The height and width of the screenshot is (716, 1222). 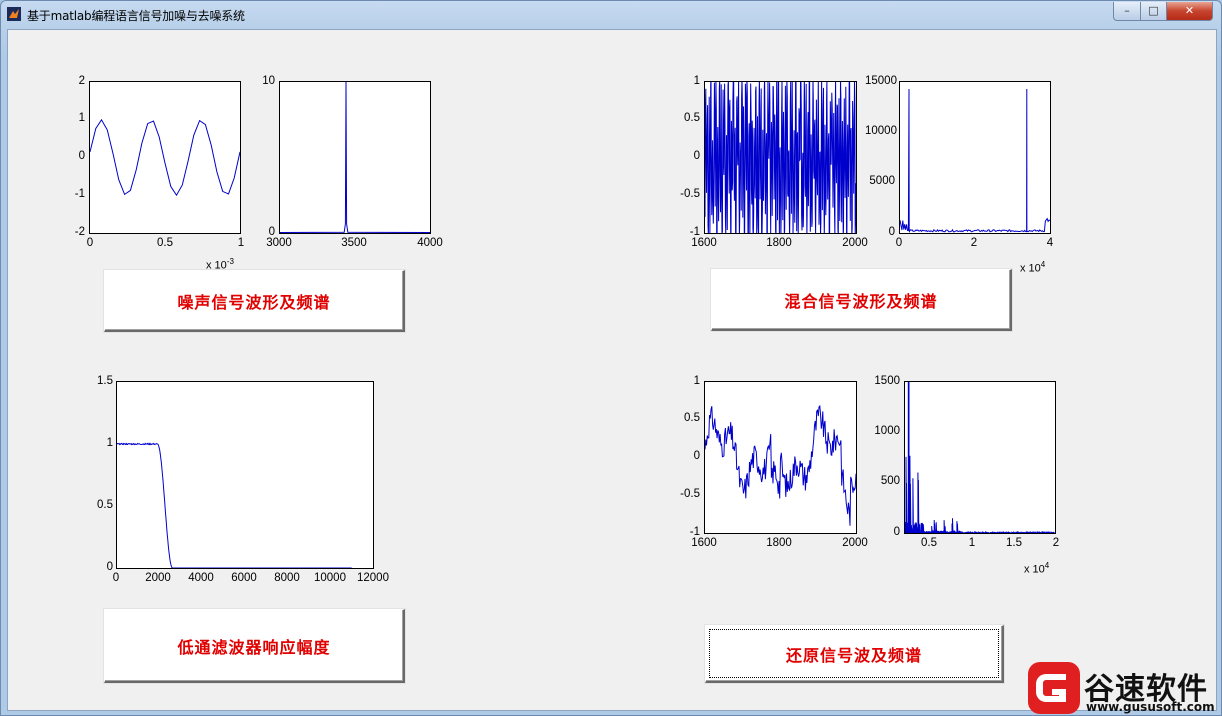 I want to click on restored-spectrum-plot, so click(x=980, y=457).